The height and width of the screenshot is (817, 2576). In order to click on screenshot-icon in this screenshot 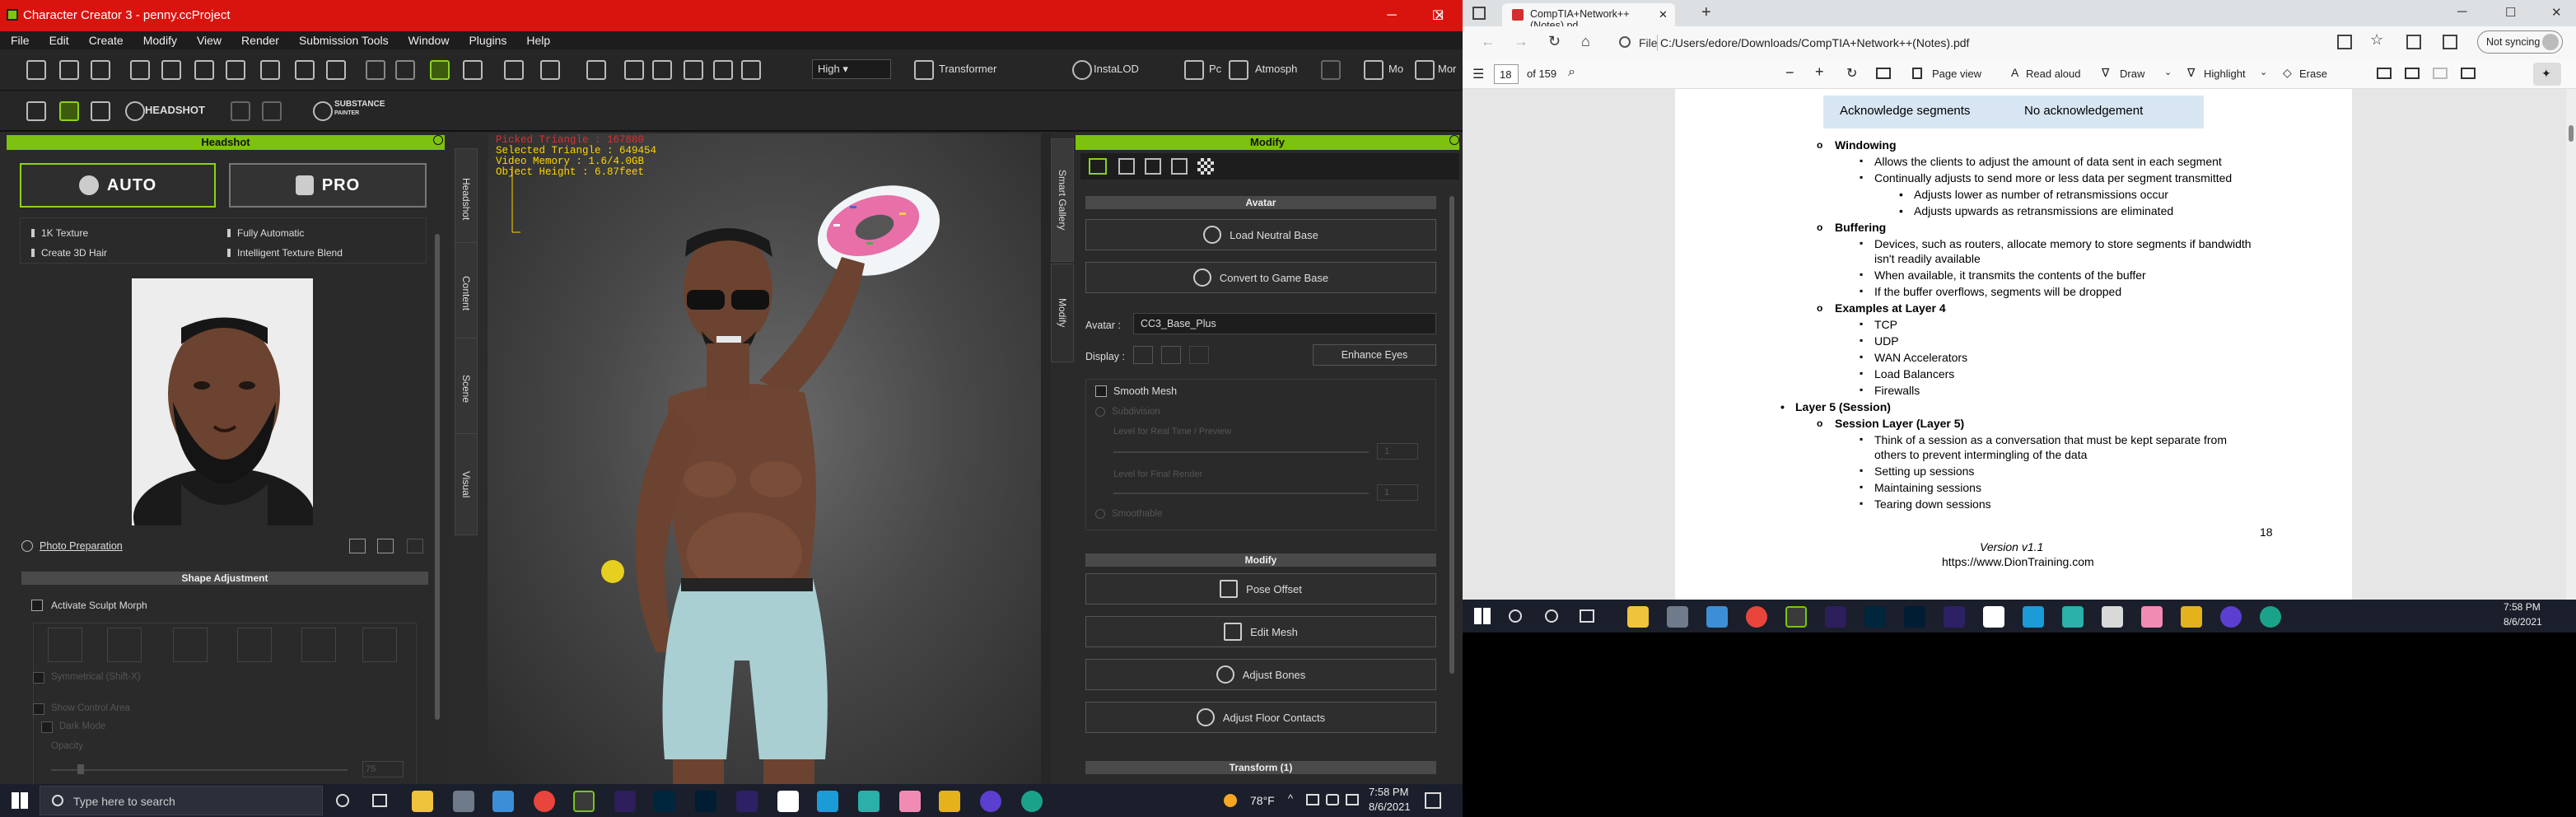, I will do `click(235, 70)`.